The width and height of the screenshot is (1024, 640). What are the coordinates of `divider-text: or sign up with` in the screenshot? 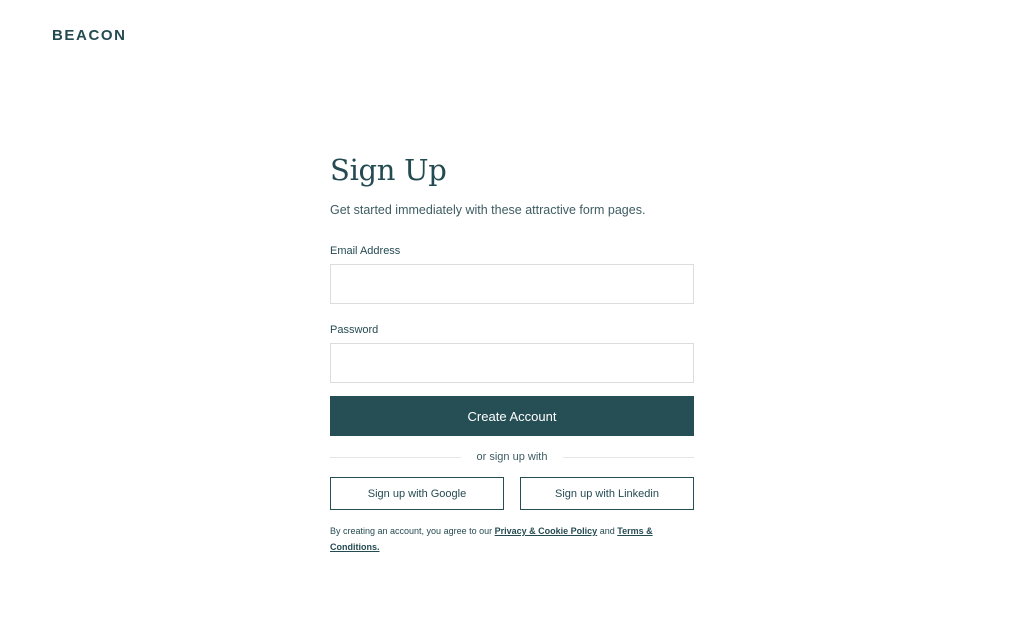 It's located at (512, 457).